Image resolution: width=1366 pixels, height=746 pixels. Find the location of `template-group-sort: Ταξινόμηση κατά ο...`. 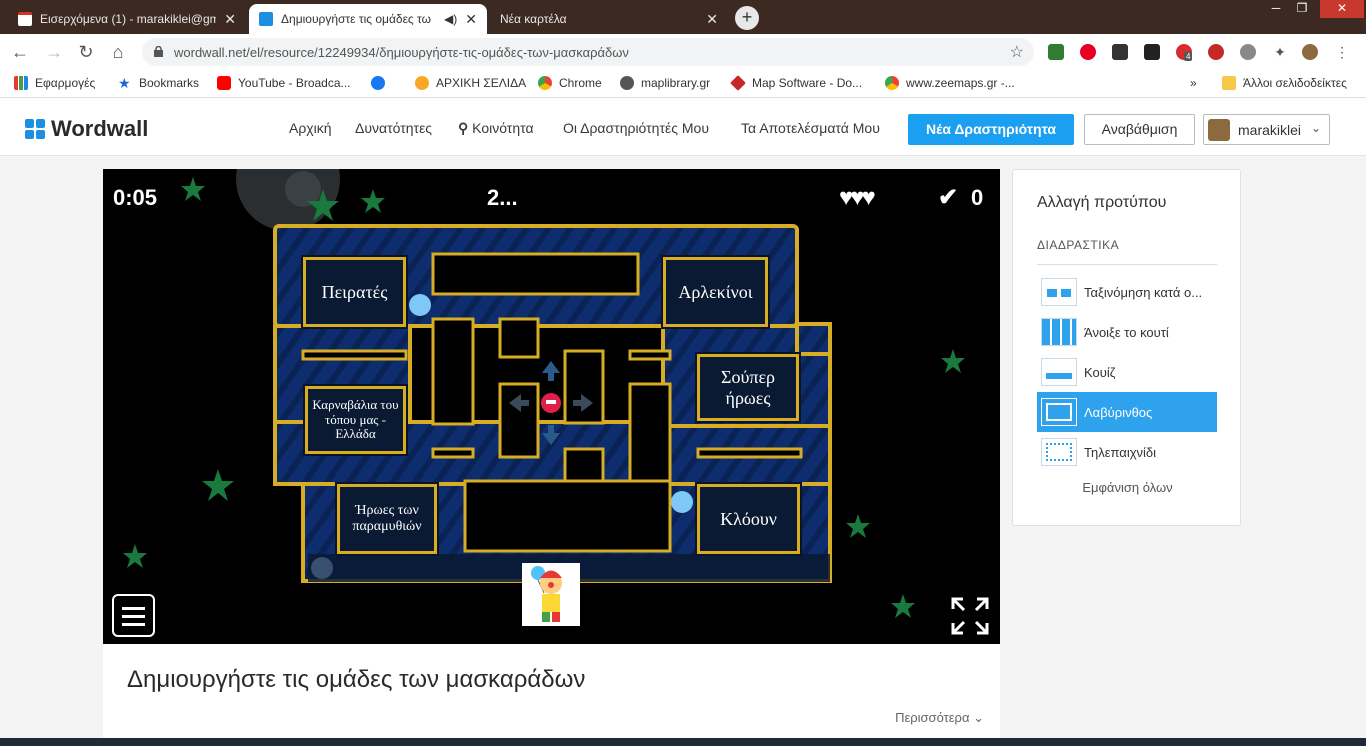

template-group-sort: Ταξινόμηση κατά ο... is located at coordinates (1127, 292).